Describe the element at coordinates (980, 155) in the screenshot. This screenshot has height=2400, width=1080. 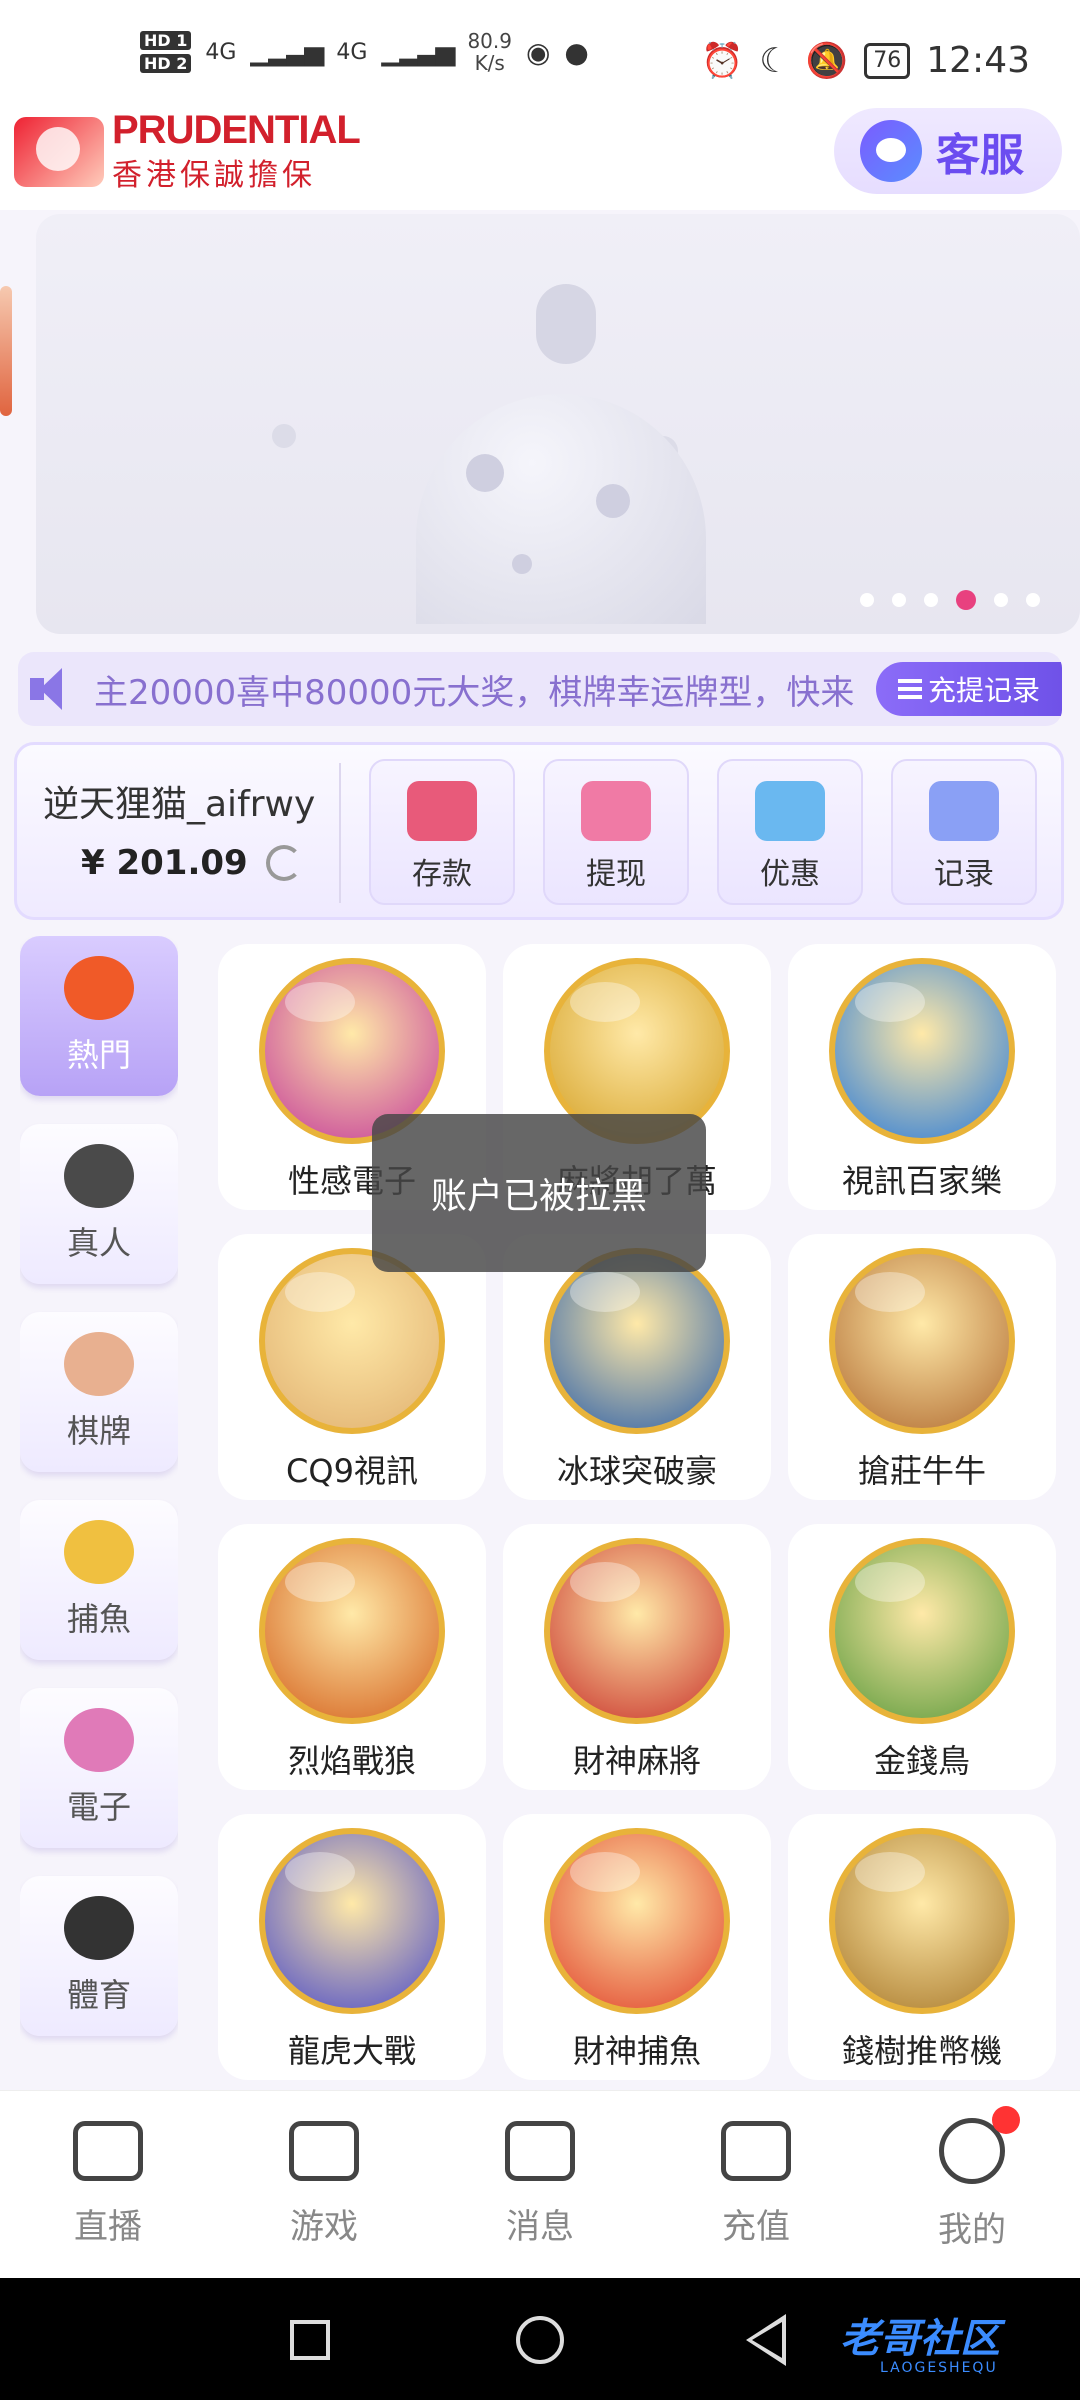
I see `customer-service-label: 客服` at that location.